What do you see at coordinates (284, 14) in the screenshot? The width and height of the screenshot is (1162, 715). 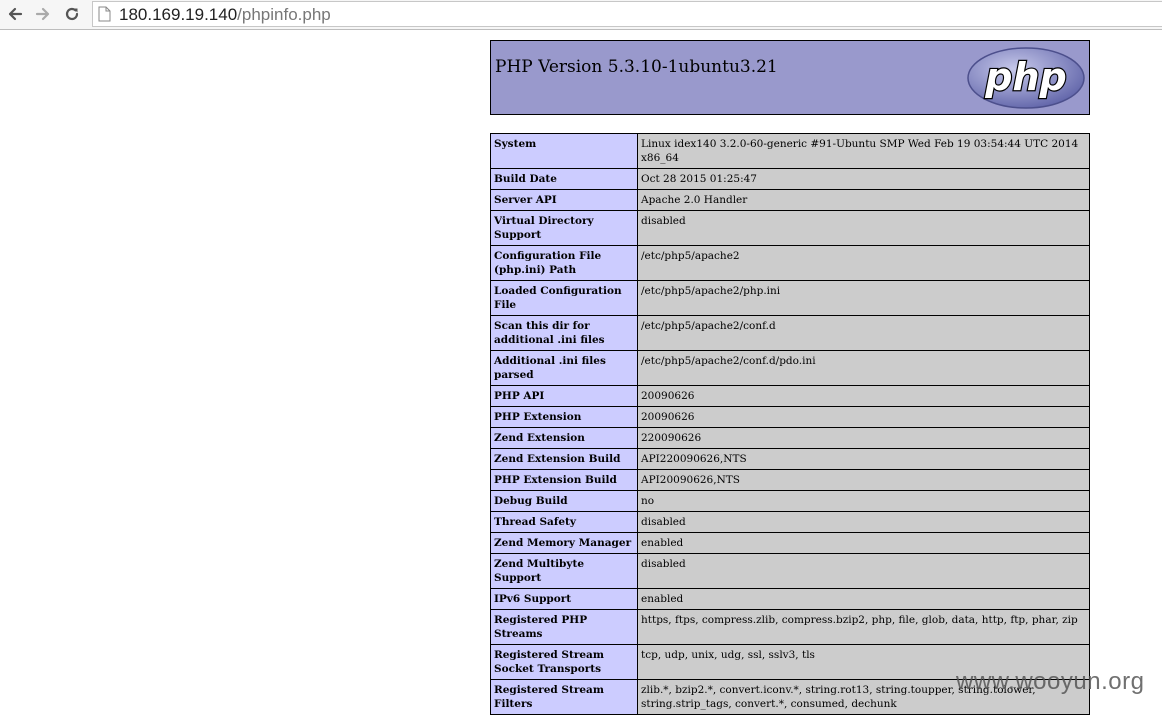 I see `url-path: /phpinfo.php` at bounding box center [284, 14].